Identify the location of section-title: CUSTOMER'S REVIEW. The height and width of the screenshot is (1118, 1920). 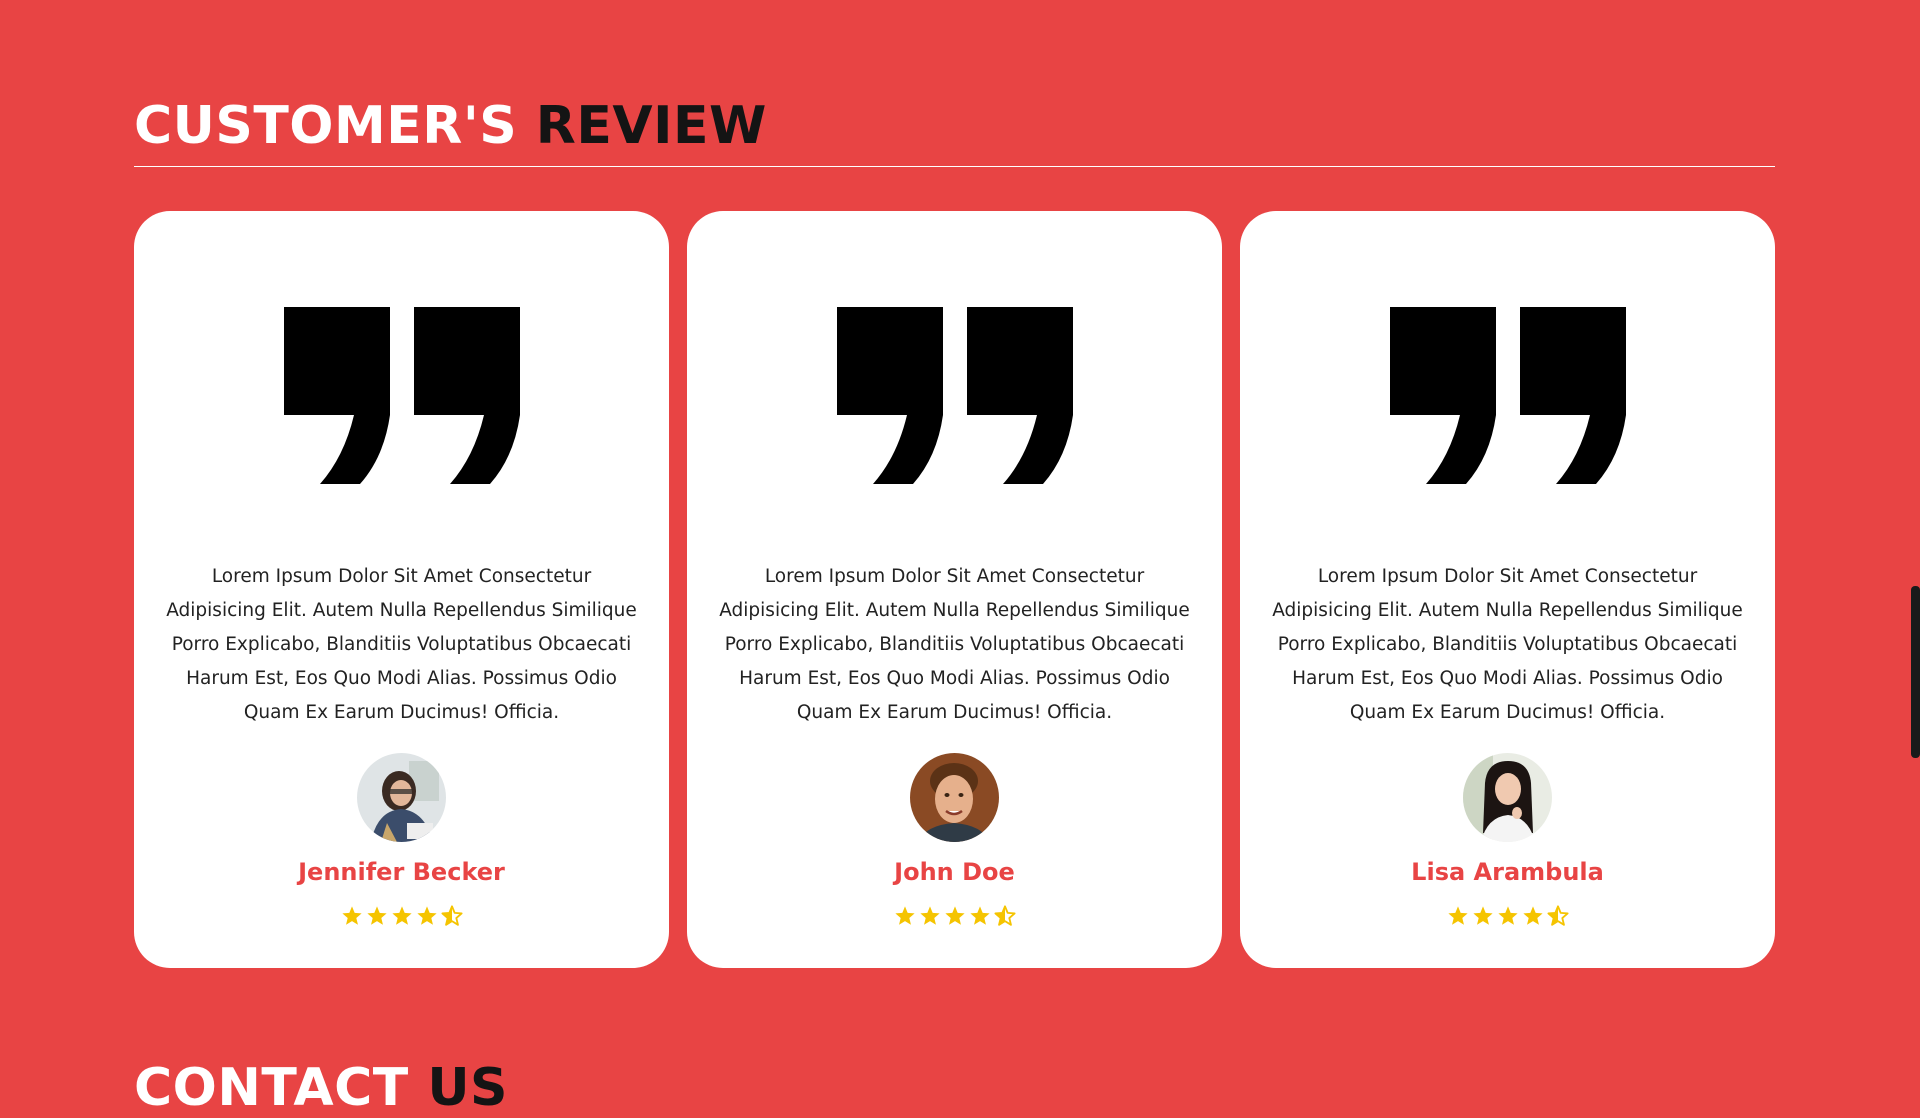
(954, 126).